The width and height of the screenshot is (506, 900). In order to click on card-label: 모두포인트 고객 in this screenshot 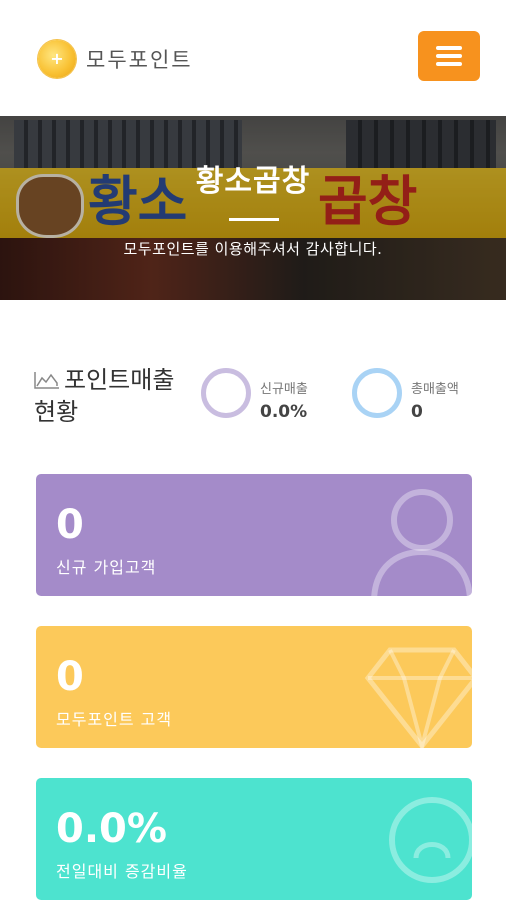, I will do `click(114, 719)`.